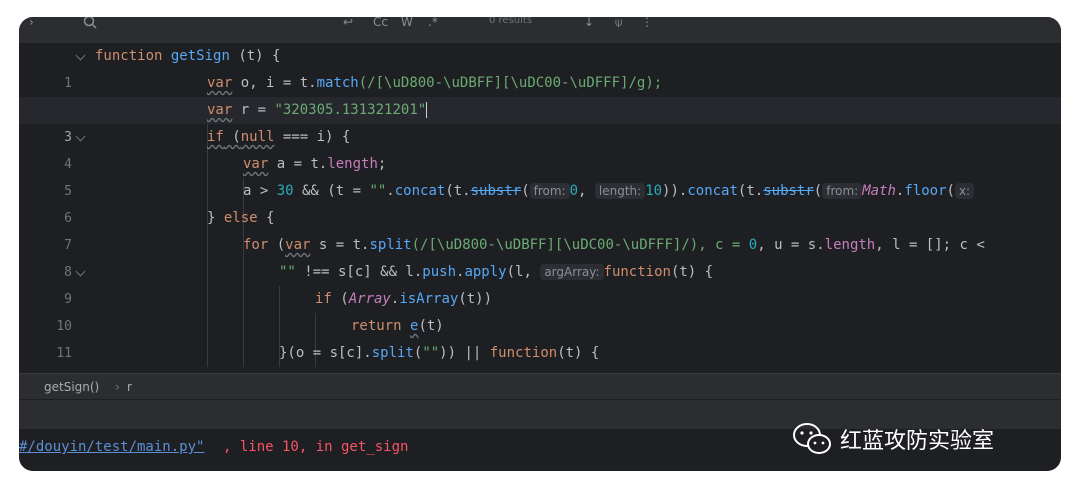 The height and width of the screenshot is (489, 1080). I want to click on watermark: 红蓝攻防实验室, so click(893, 439).